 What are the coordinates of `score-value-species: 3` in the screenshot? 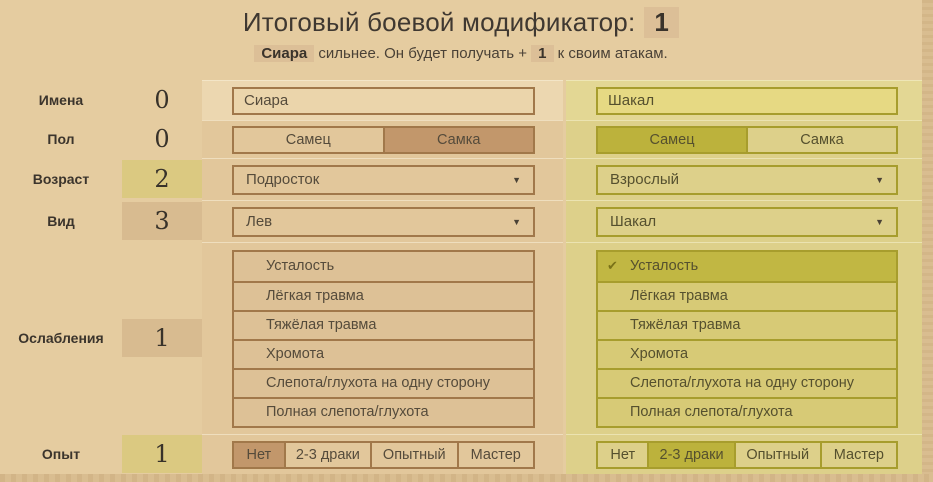 It's located at (162, 221).